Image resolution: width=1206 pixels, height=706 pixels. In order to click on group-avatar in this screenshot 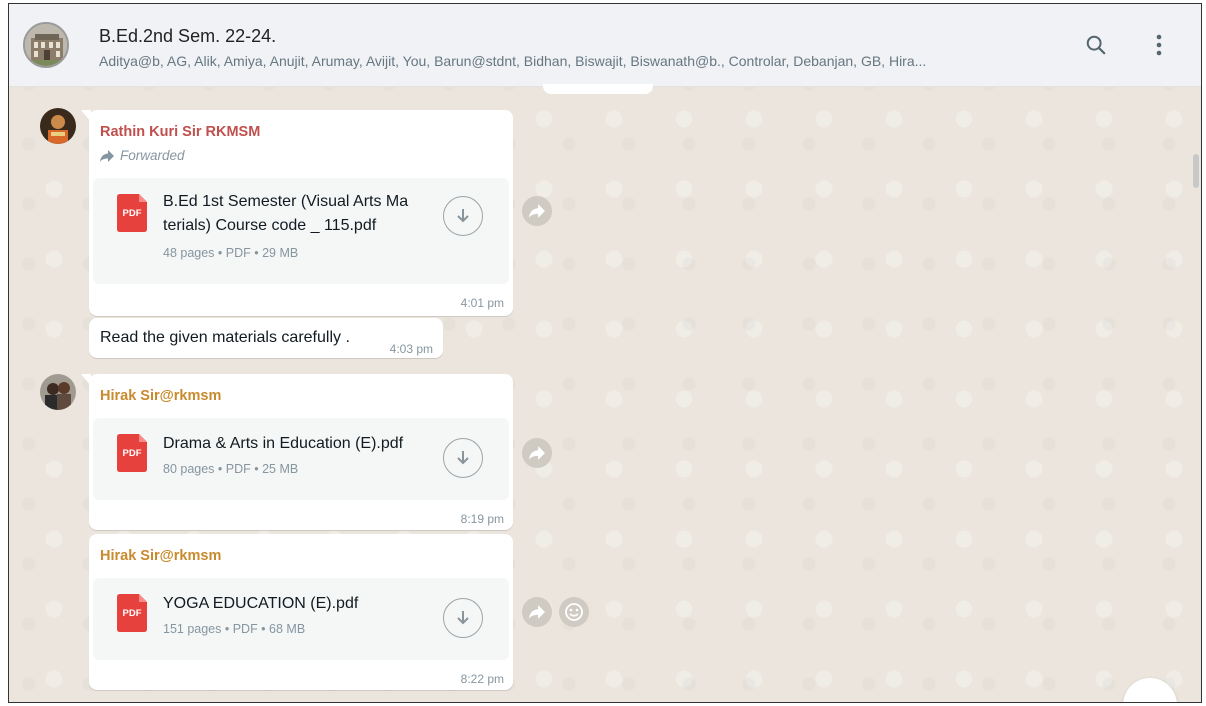, I will do `click(46, 45)`.